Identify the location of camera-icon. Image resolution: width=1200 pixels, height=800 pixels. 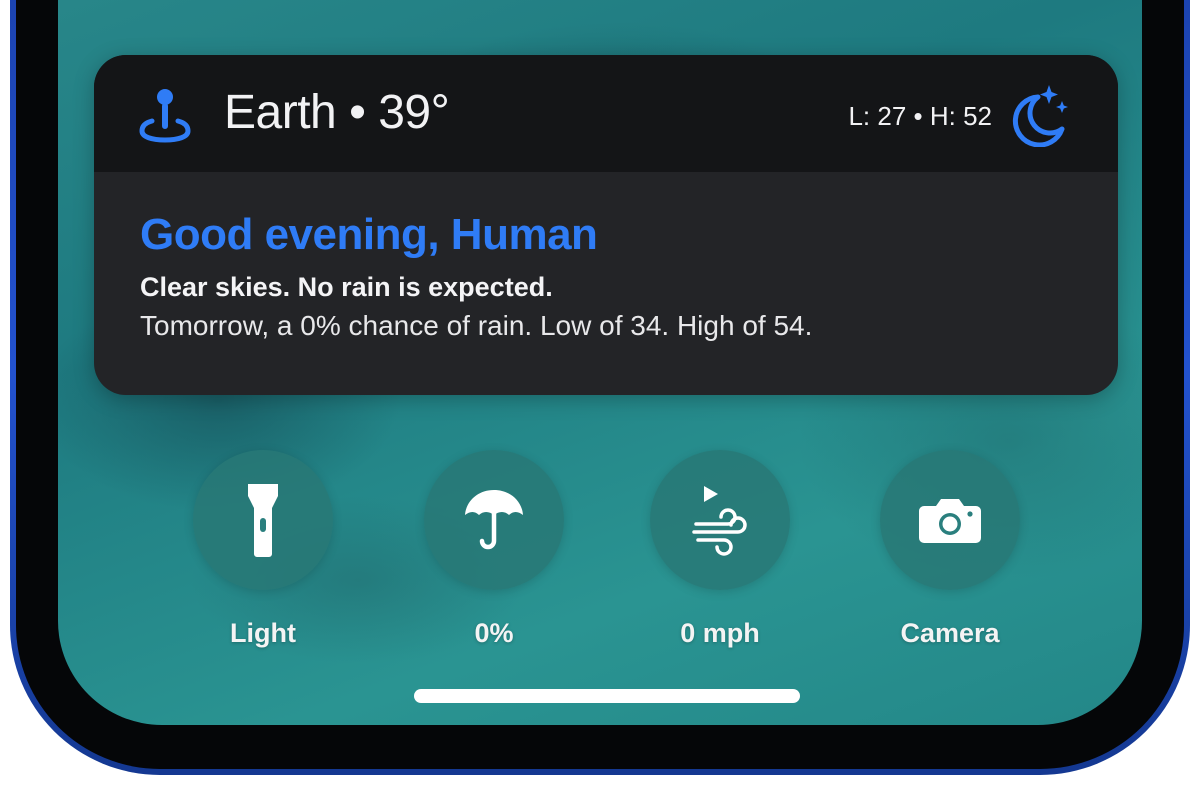
(950, 520).